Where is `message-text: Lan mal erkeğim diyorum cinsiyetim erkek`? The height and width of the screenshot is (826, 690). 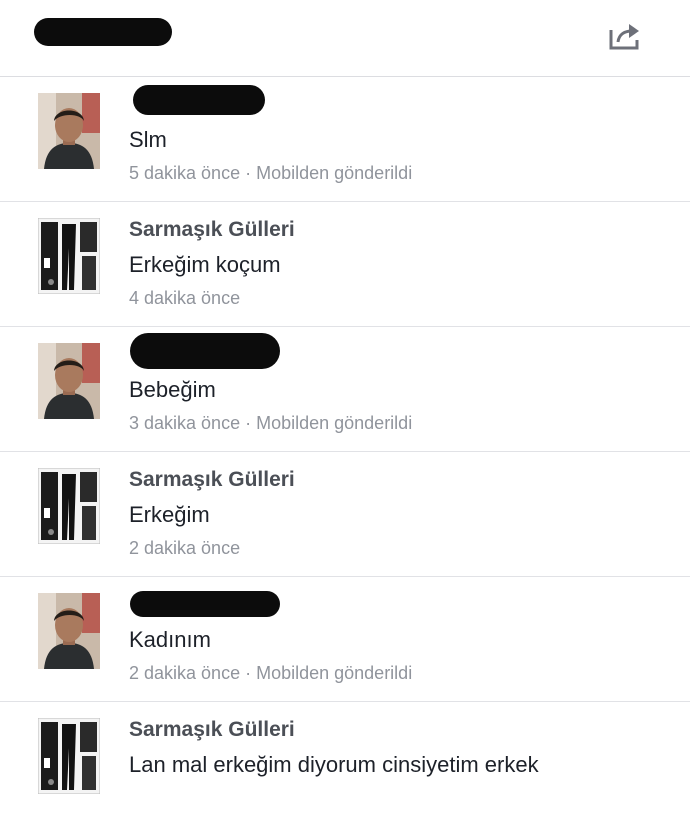 message-text: Lan mal erkeğim diyorum cinsiyetim erkek is located at coordinates (334, 764).